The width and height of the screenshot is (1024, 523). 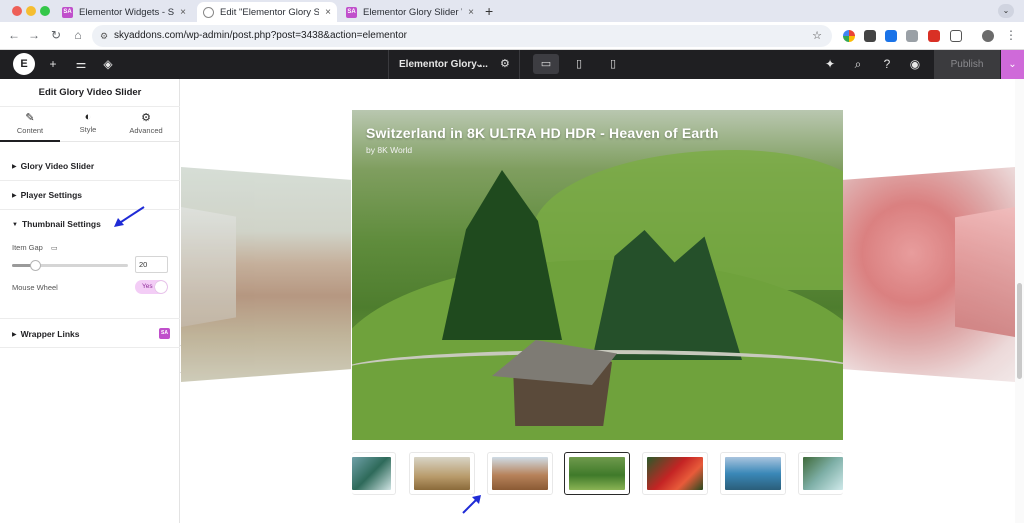 What do you see at coordinates (30, 118) in the screenshot?
I see `pencil-icon: ✎` at bounding box center [30, 118].